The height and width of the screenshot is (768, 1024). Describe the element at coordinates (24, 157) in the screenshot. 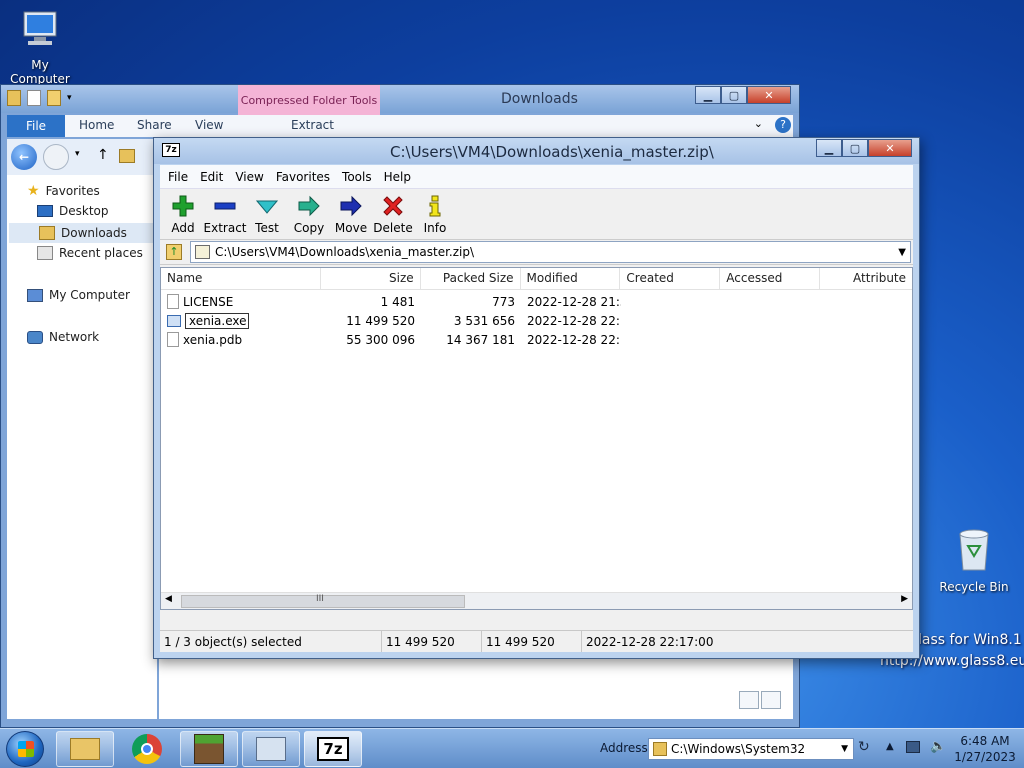

I see `back-button: ←` at that location.